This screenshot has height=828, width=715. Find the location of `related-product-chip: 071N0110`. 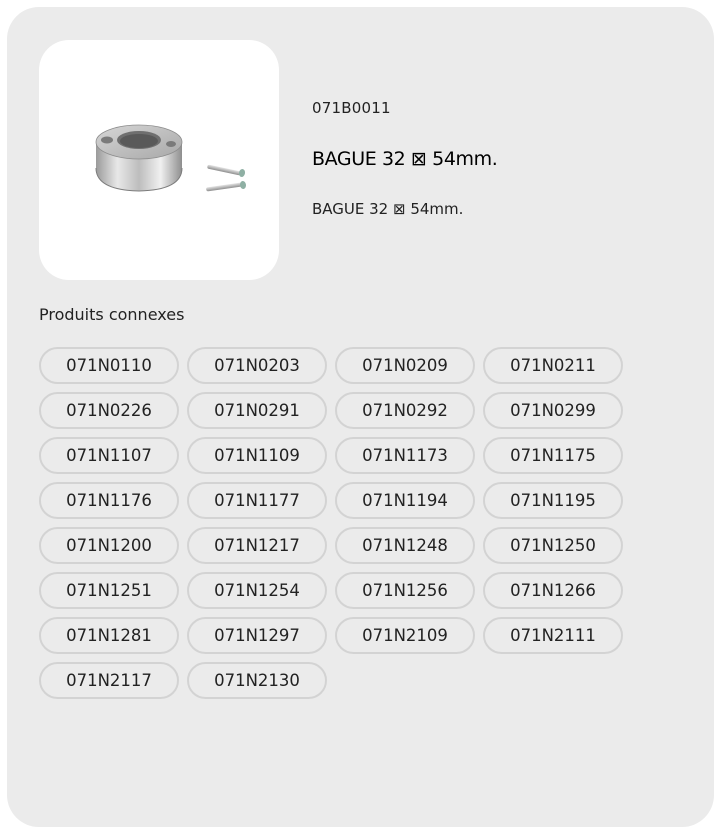

related-product-chip: 071N0110 is located at coordinates (109, 365).